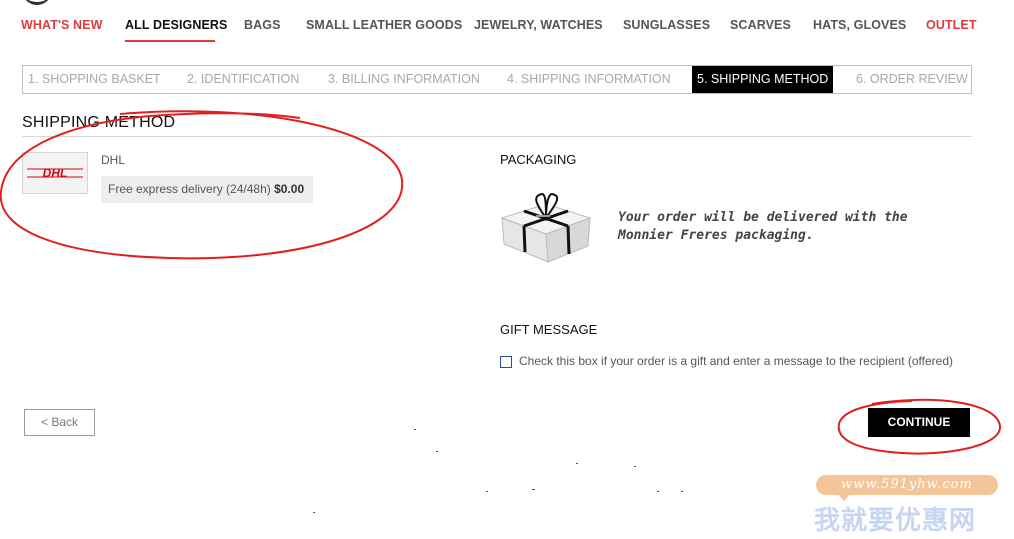  Describe the element at coordinates (384, 25) in the screenshot. I see `nav-small-leather-goods: SMALL LEATHER GOODS` at that location.